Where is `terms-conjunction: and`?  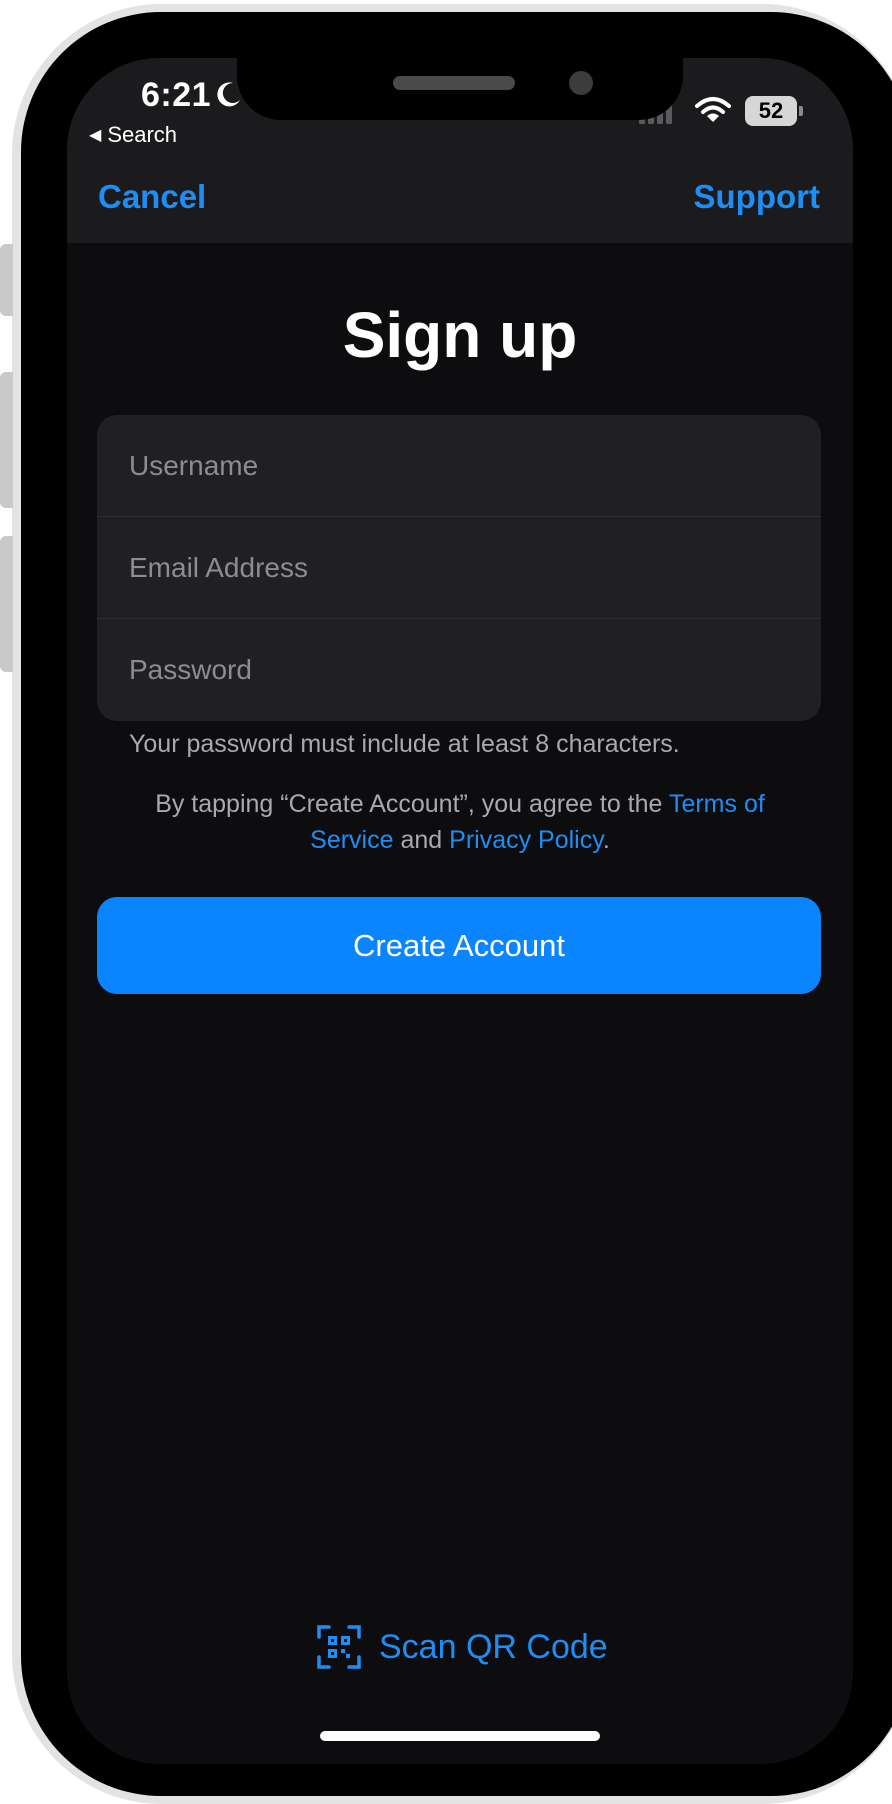
terms-conjunction: and is located at coordinates (421, 840).